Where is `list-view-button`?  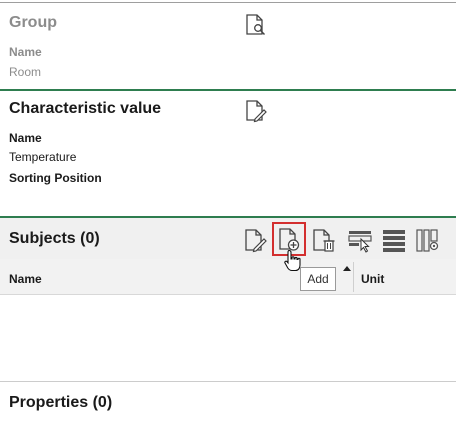
list-view-button is located at coordinates (394, 240).